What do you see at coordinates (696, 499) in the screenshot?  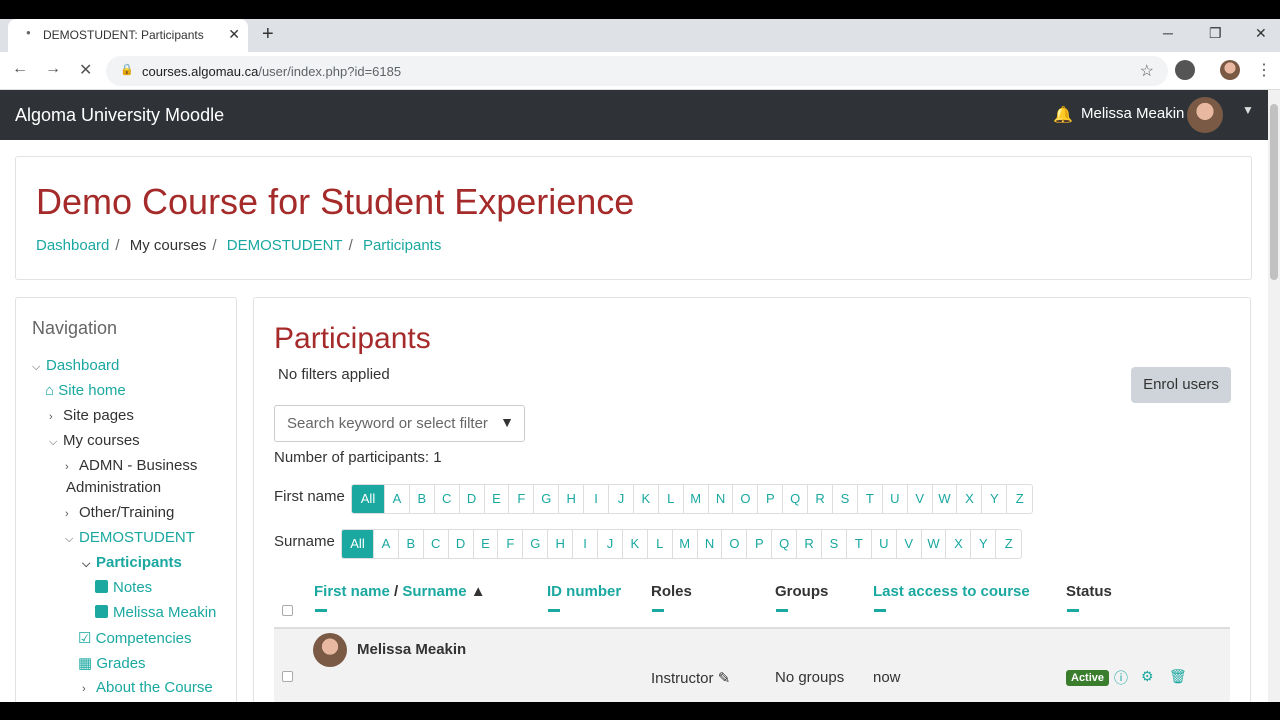 I see `first-name-letter-m: M` at bounding box center [696, 499].